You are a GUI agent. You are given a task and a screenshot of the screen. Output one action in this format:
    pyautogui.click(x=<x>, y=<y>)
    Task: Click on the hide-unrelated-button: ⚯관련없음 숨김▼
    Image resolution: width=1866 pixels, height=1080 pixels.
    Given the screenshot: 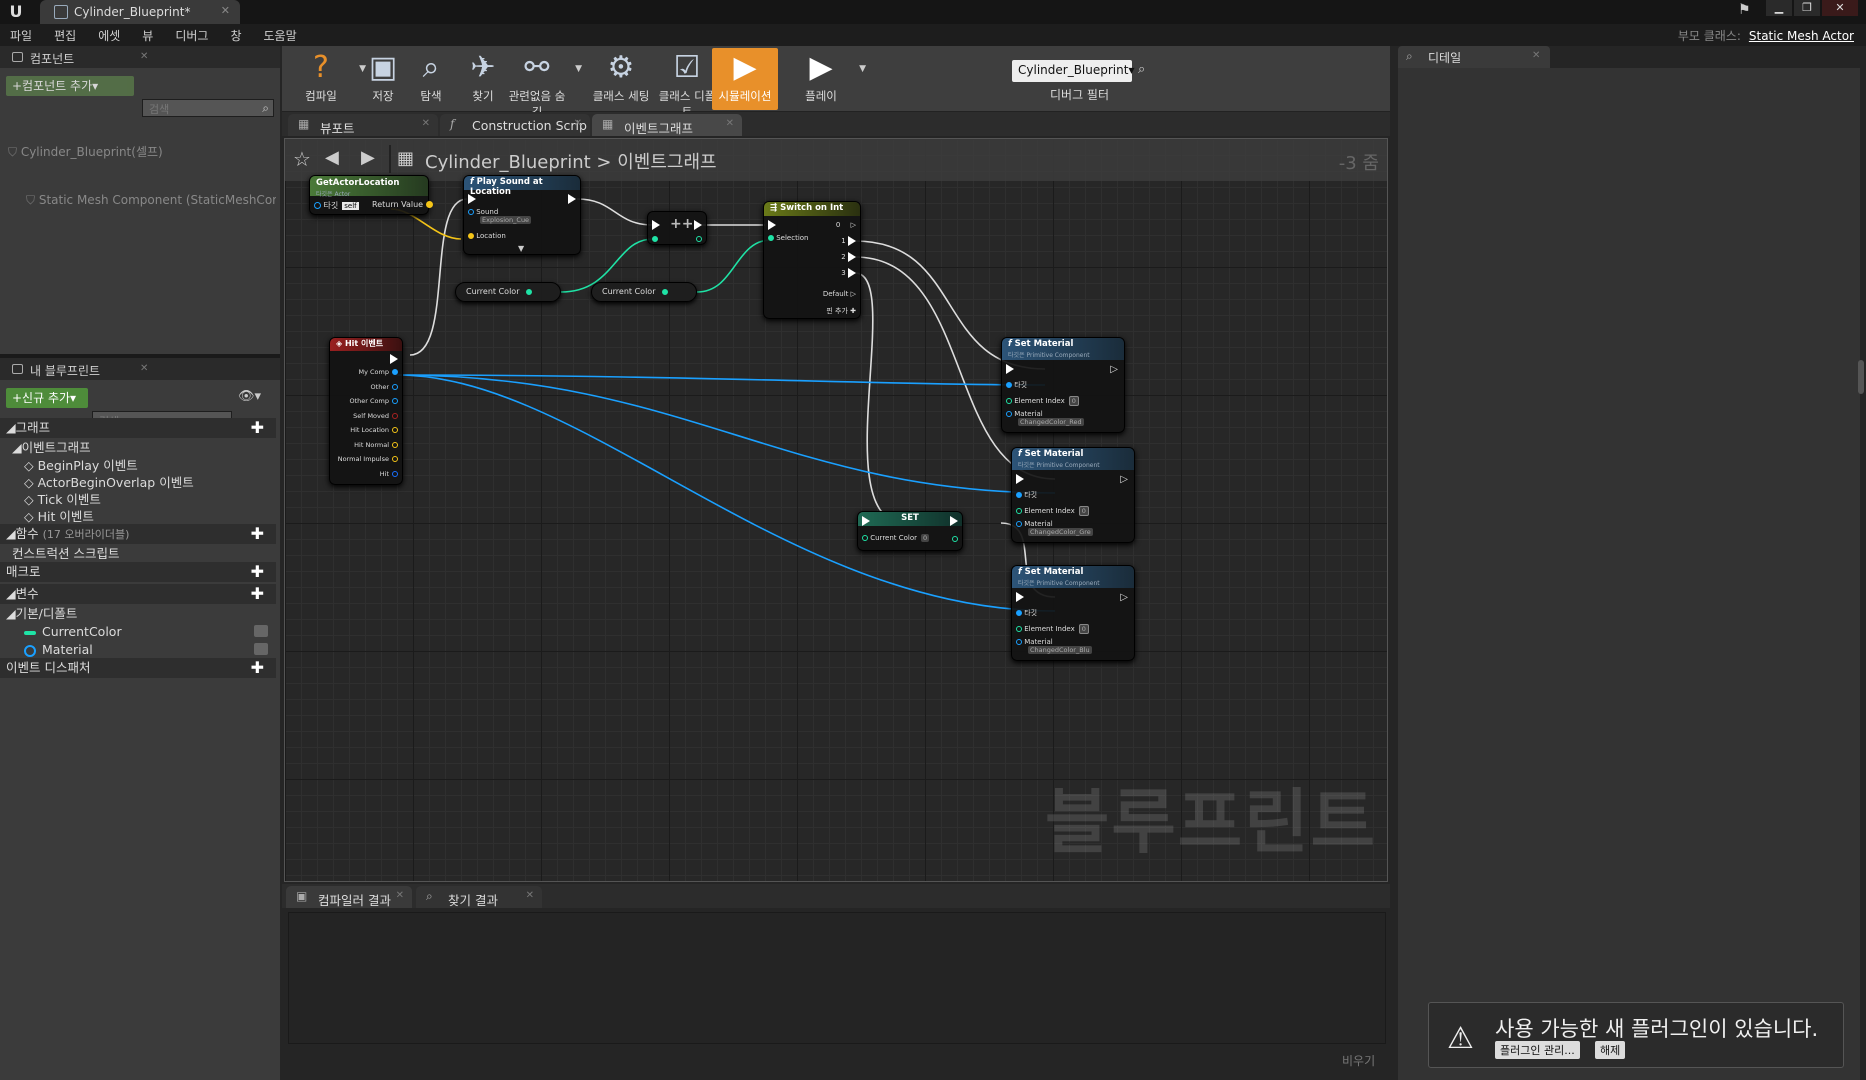 What is the action you would take?
    pyautogui.click(x=543, y=83)
    